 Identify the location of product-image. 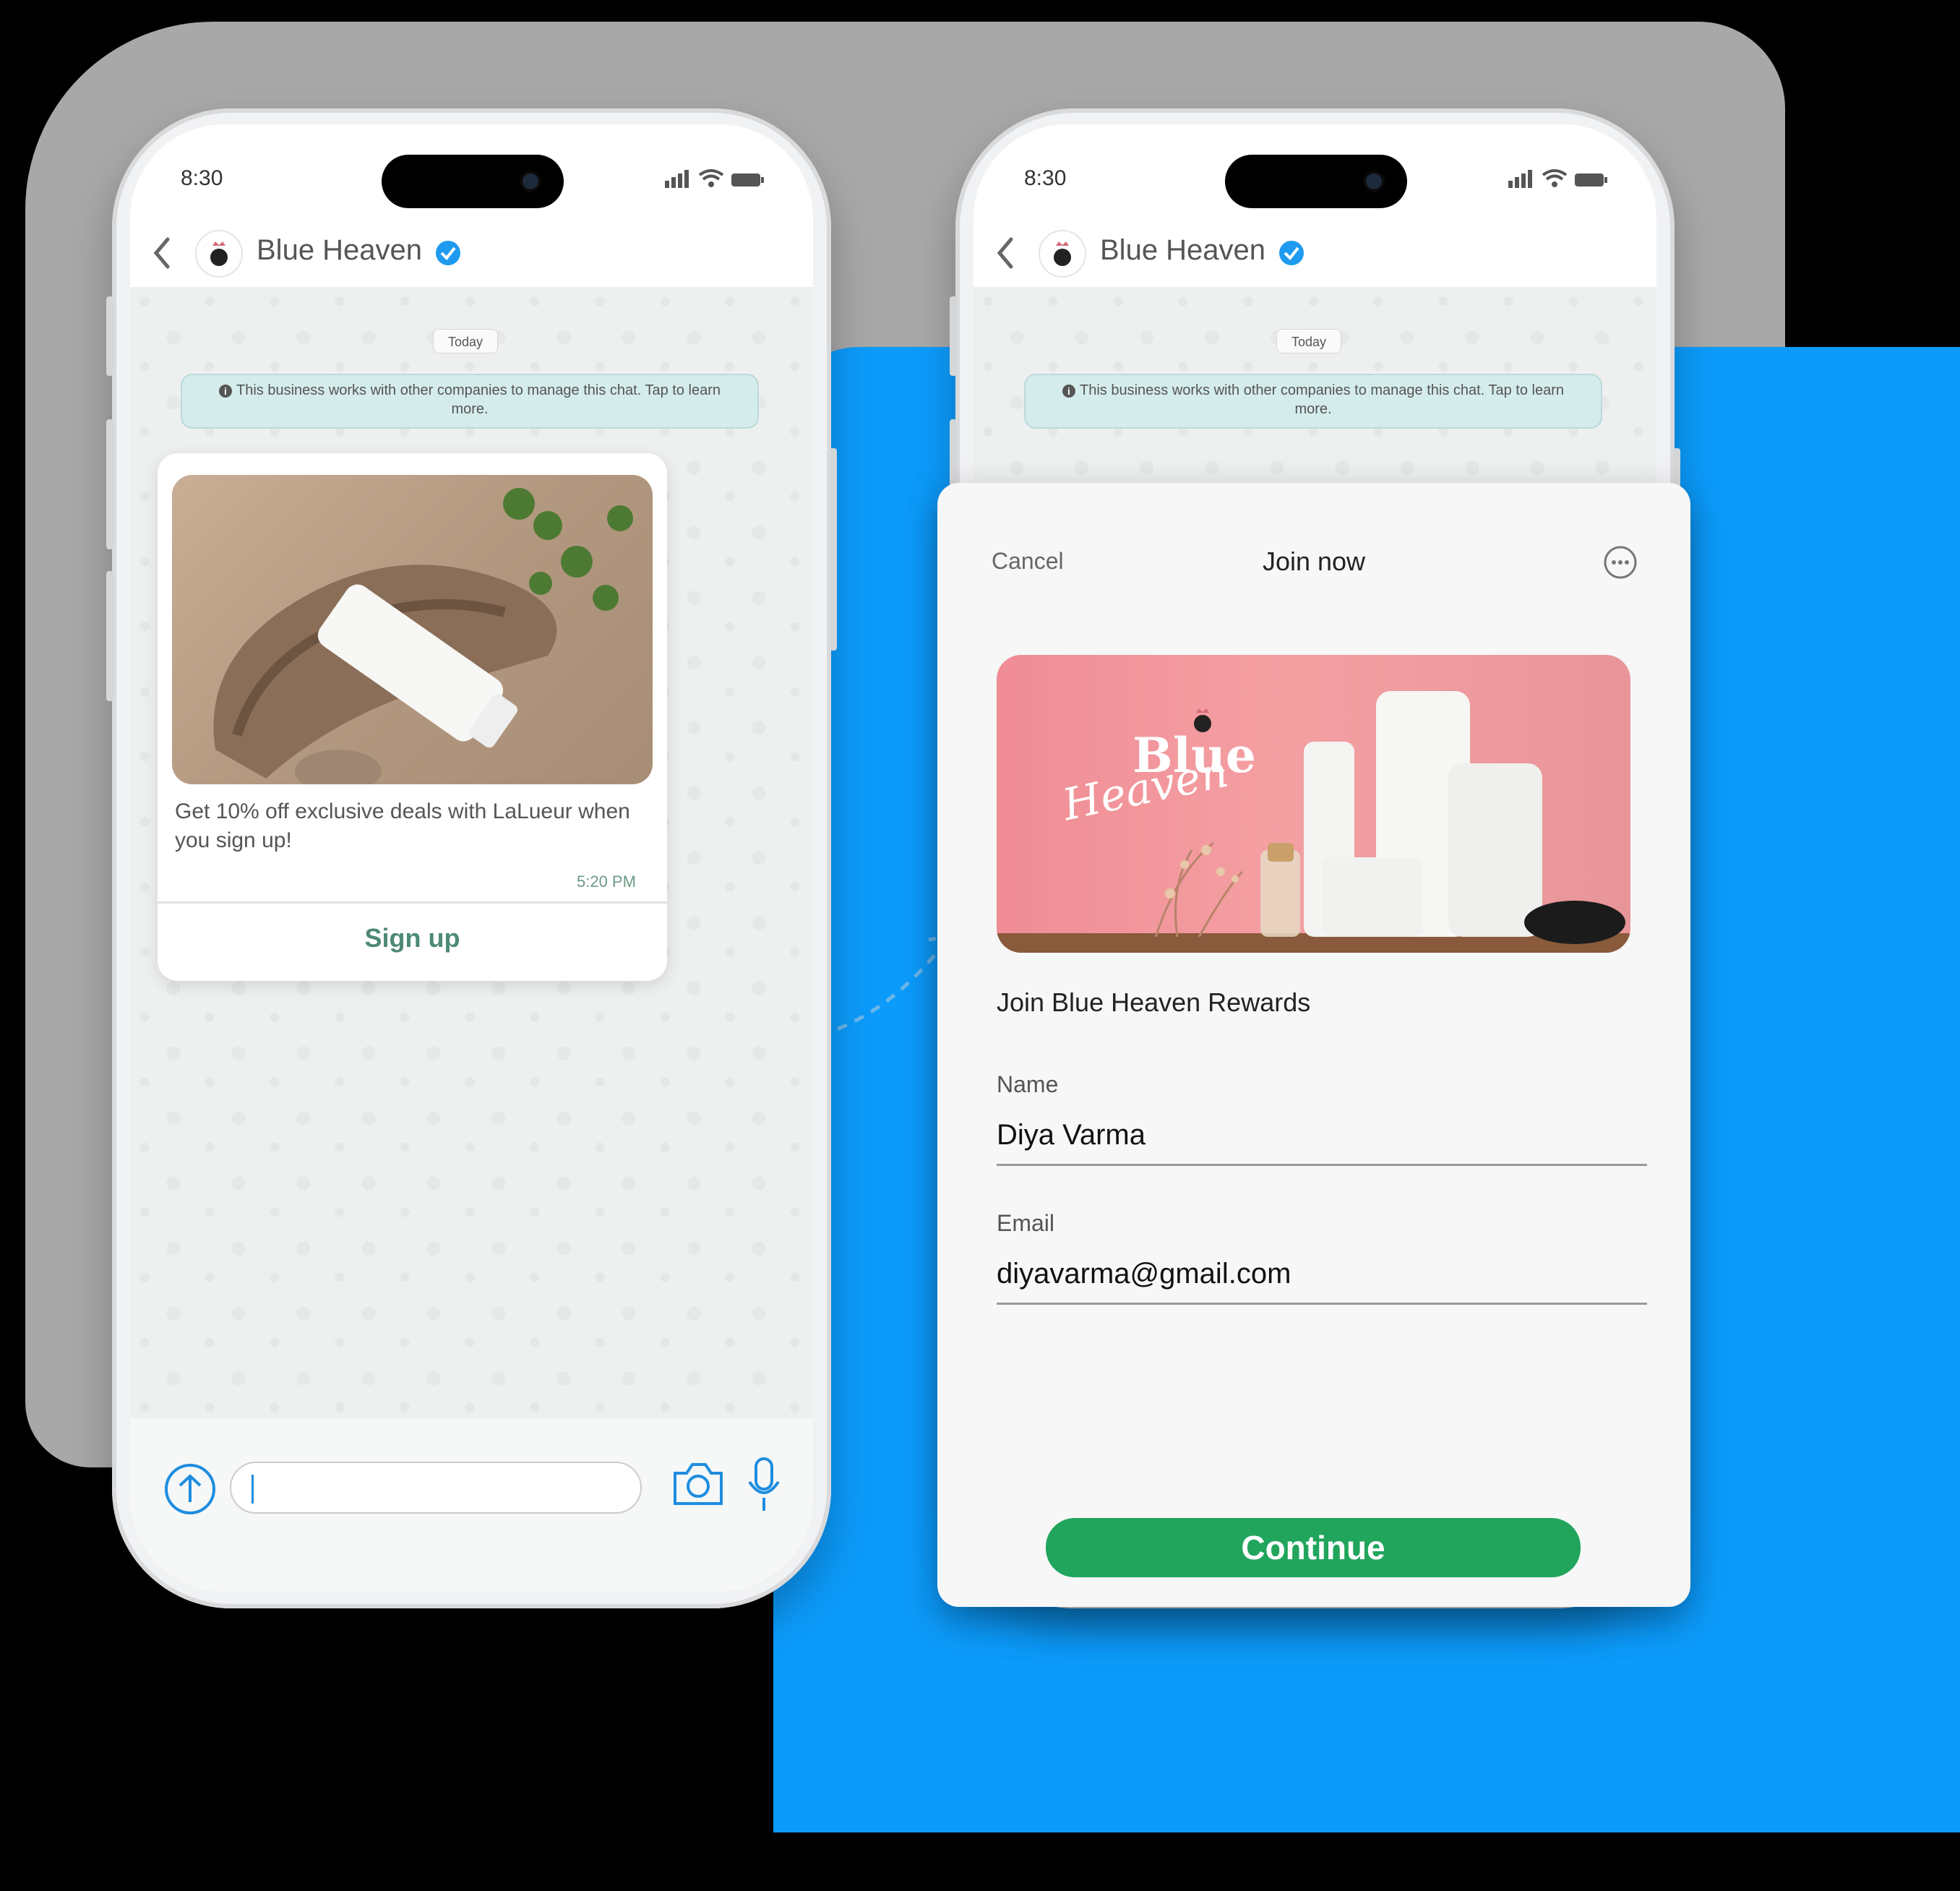
(412, 630).